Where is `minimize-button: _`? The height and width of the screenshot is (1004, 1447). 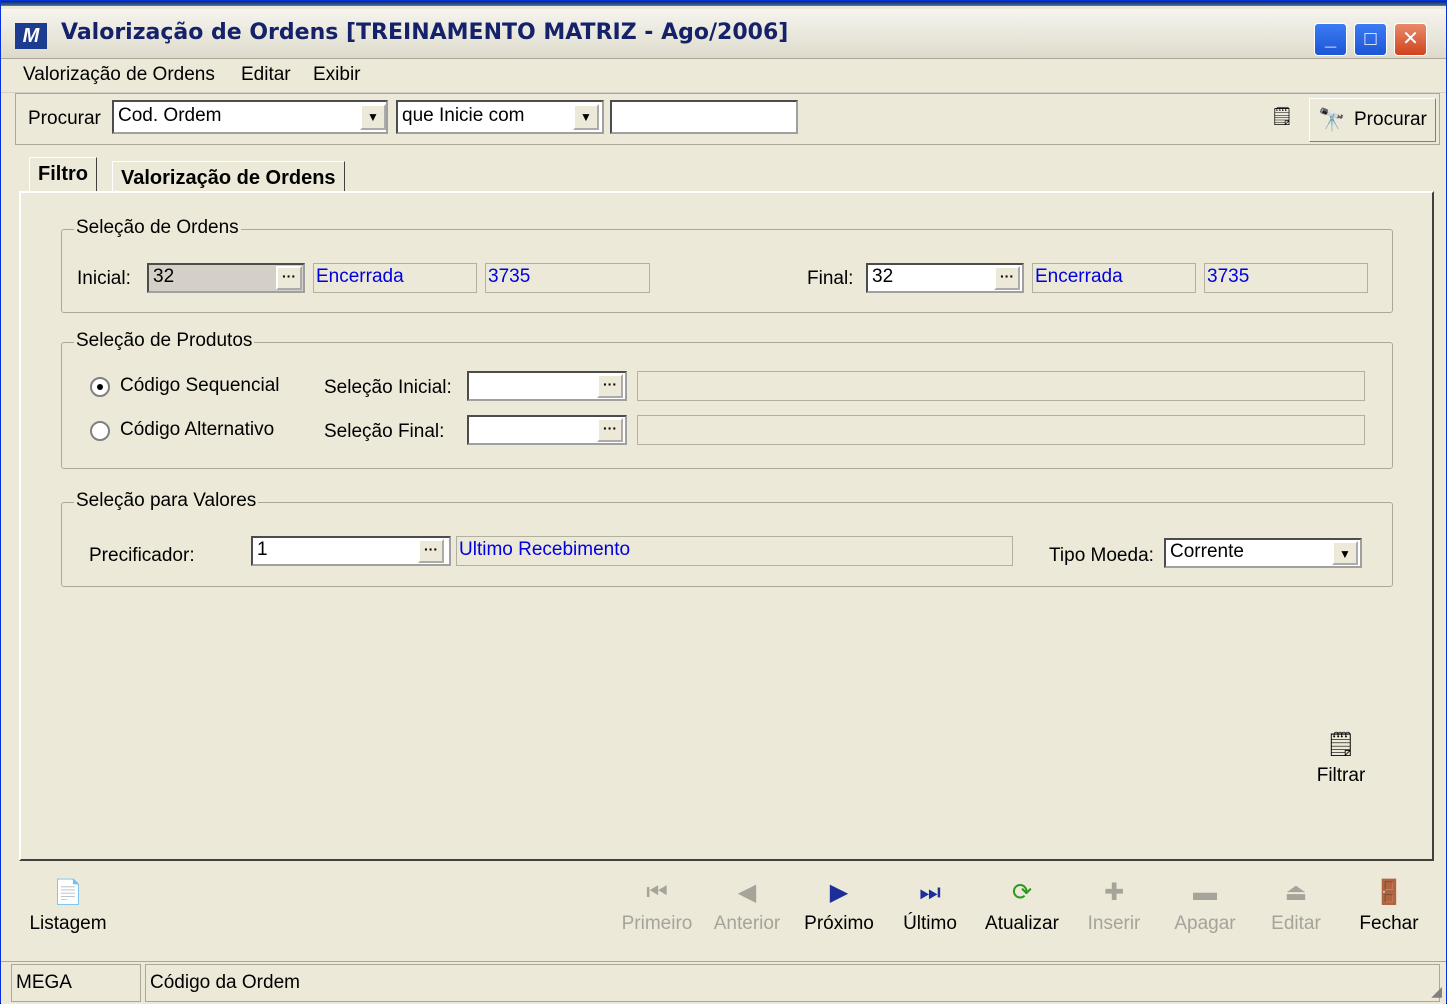
minimize-button: _ is located at coordinates (1330, 39).